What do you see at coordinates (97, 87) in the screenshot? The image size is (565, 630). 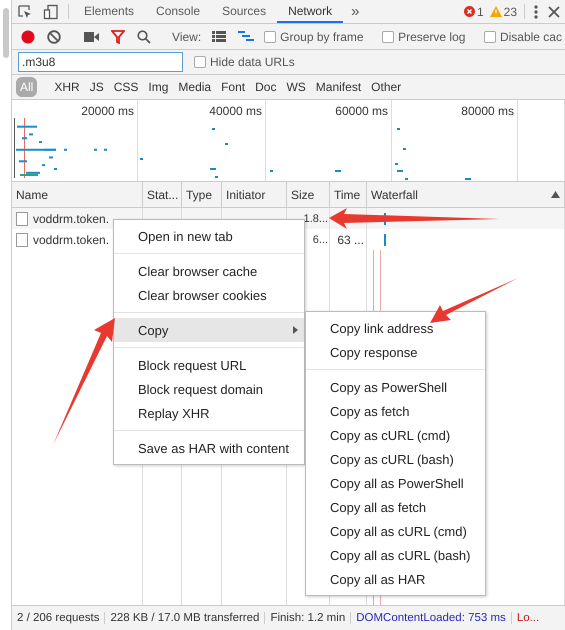 I see `type-filter: JS` at bounding box center [97, 87].